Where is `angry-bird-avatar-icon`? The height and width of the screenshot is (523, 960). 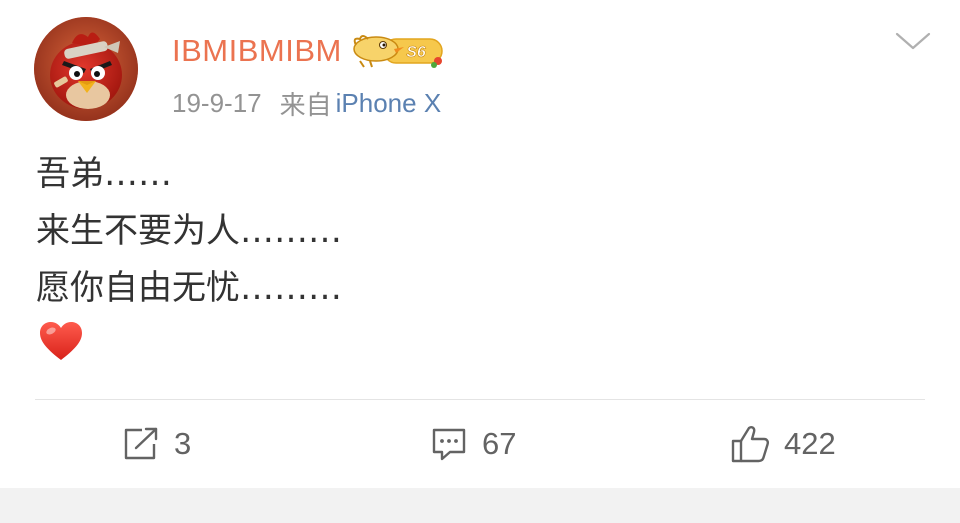 angry-bird-avatar-icon is located at coordinates (86, 69).